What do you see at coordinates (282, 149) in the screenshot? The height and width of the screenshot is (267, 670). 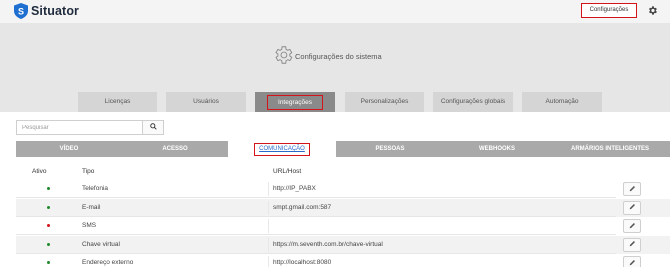 I see `tab-comunicacao: COMUNICAÇÃO` at bounding box center [282, 149].